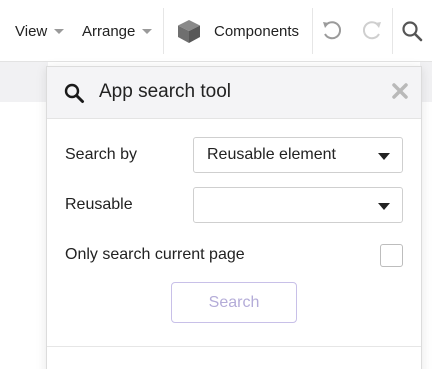 This screenshot has height=369, width=432. Describe the element at coordinates (99, 204) in the screenshot. I see `reusable-label: Reusable` at that location.